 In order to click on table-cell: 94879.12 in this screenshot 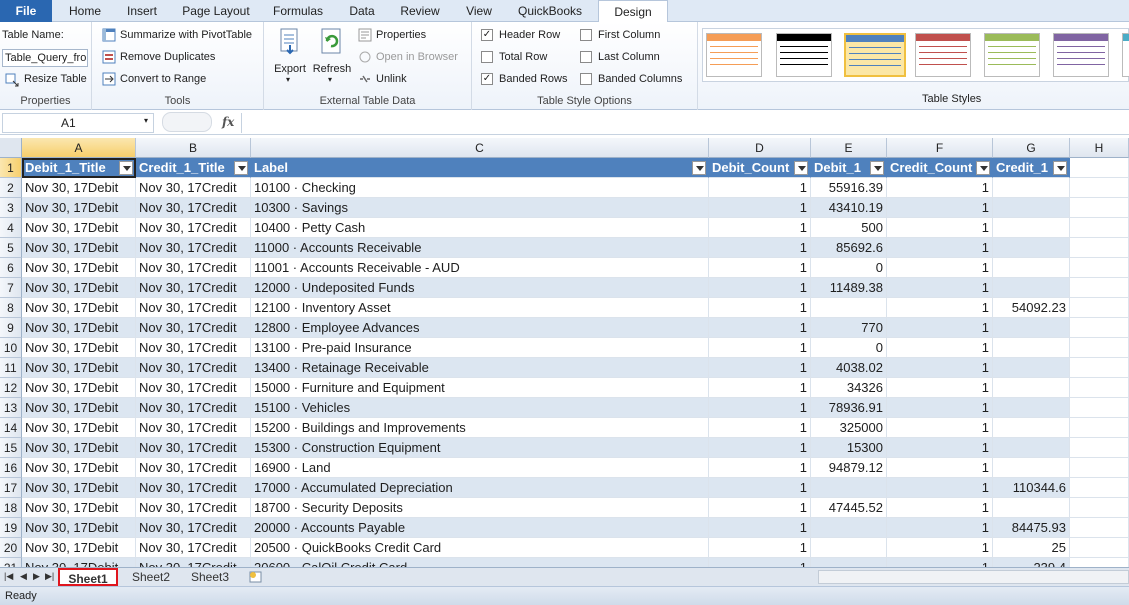, I will do `click(849, 468)`.